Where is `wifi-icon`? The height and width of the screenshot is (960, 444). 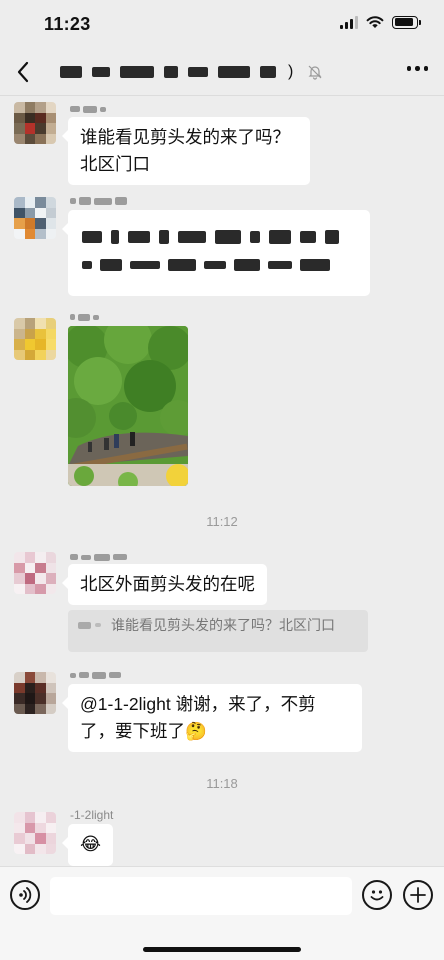 wifi-icon is located at coordinates (375, 22).